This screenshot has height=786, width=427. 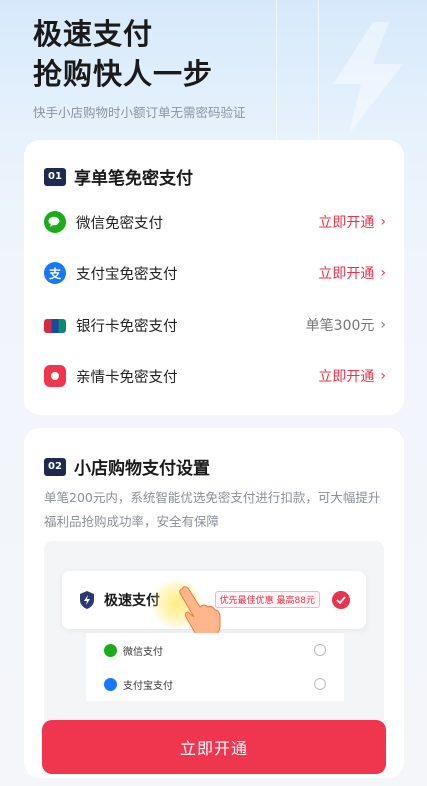 I want to click on limit-link: 单笔300元 ›, so click(x=346, y=325).